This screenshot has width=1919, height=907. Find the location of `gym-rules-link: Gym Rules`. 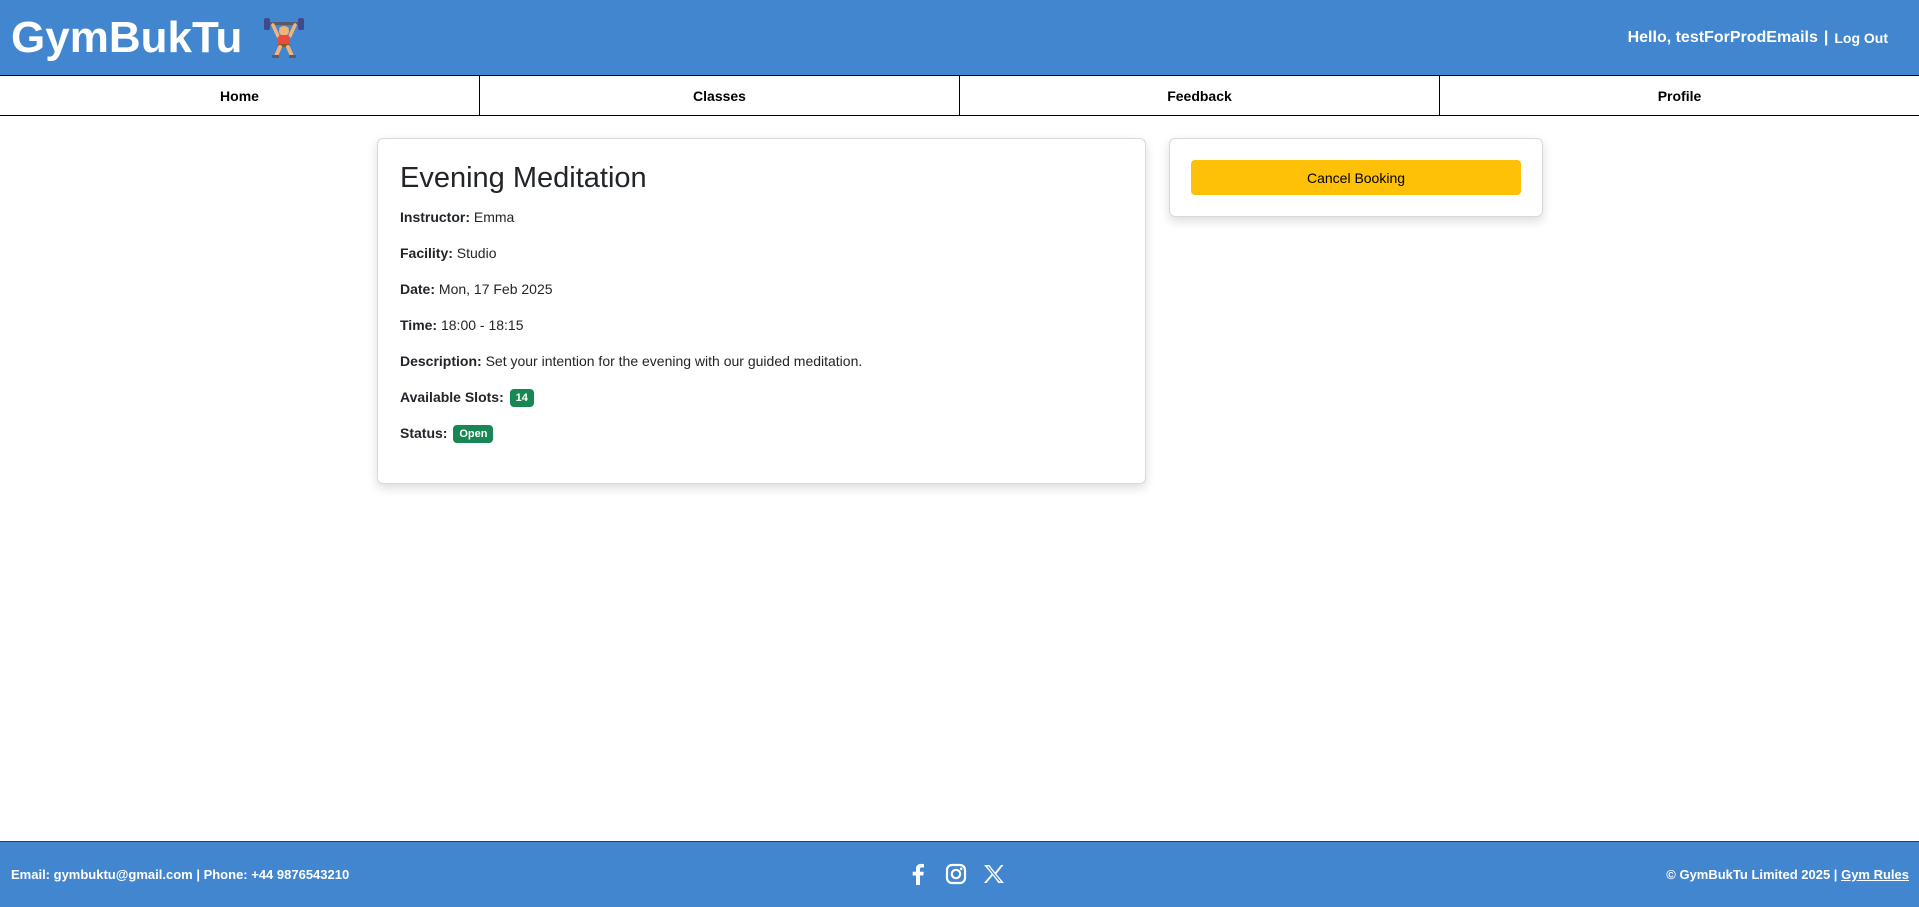

gym-rules-link: Gym Rules is located at coordinates (1875, 874).